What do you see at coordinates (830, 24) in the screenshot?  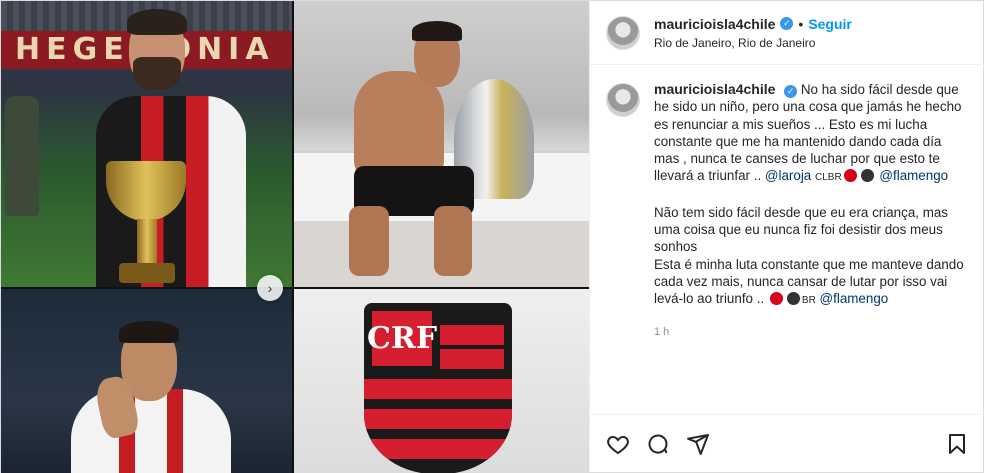 I see `follow-button: Seguir` at bounding box center [830, 24].